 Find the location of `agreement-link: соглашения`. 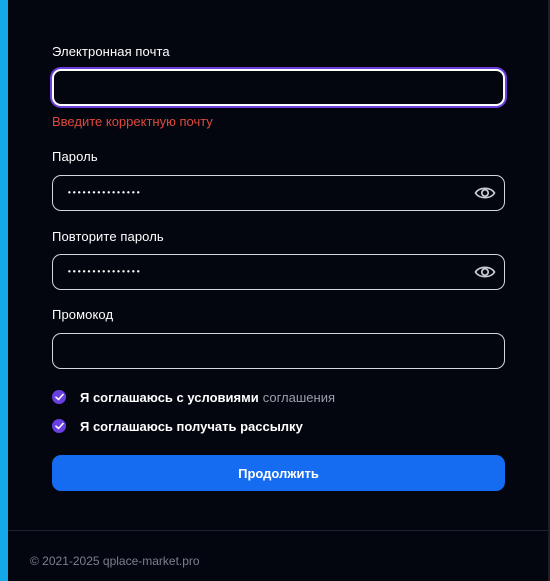

agreement-link: соглашения is located at coordinates (299, 397).